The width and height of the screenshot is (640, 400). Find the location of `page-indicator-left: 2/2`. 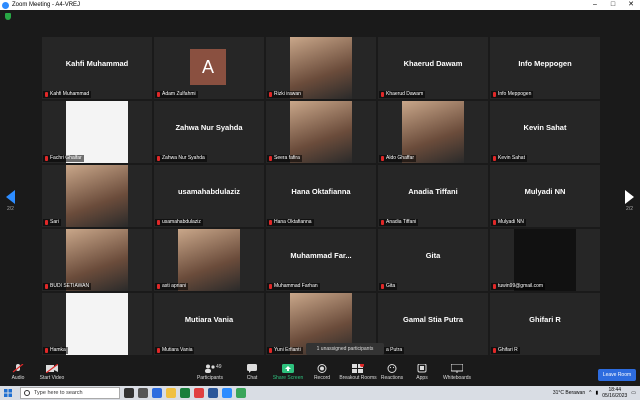

page-indicator-left: 2/2 is located at coordinates (10, 209).